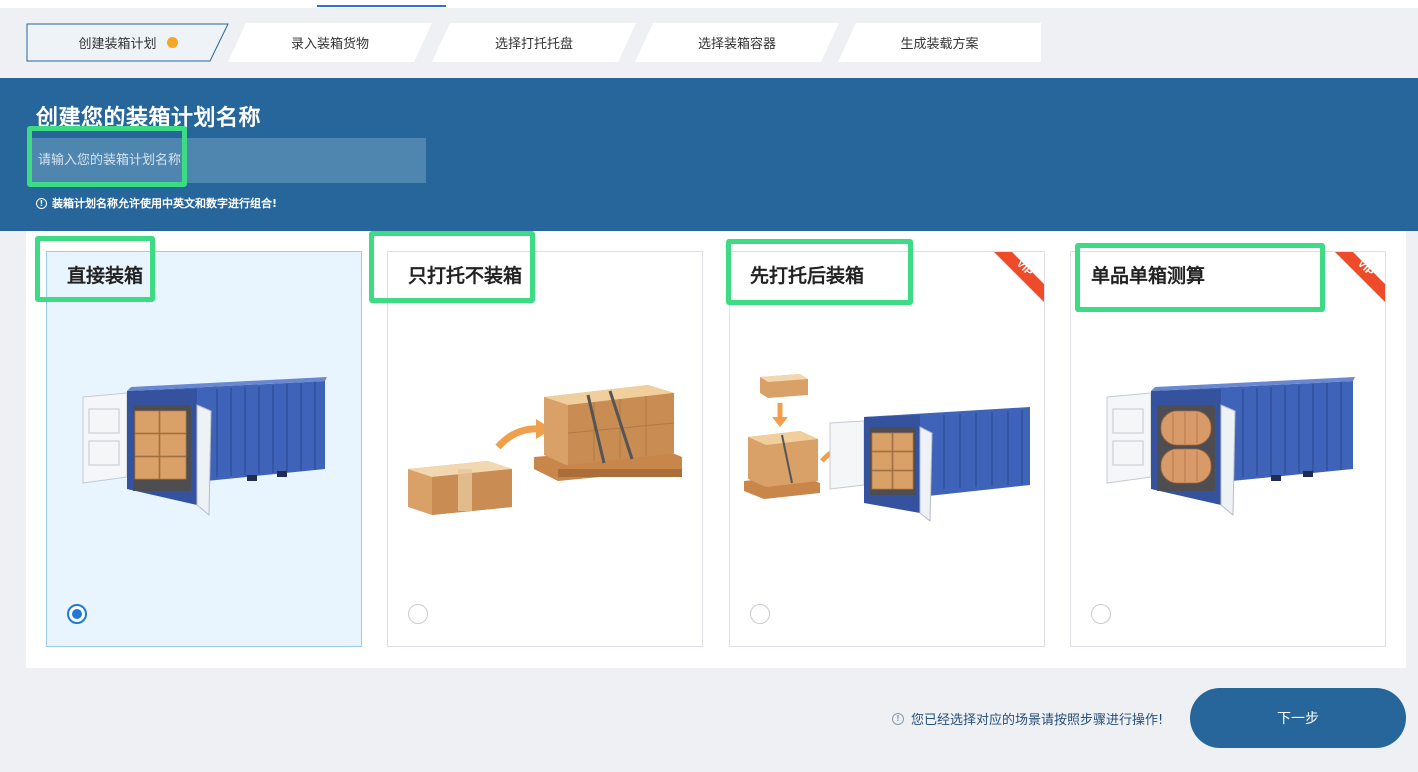 The width and height of the screenshot is (1418, 772). I want to click on name-hint: ! 装箱计划名称允许使用中英文和数字进行组合!, so click(156, 203).